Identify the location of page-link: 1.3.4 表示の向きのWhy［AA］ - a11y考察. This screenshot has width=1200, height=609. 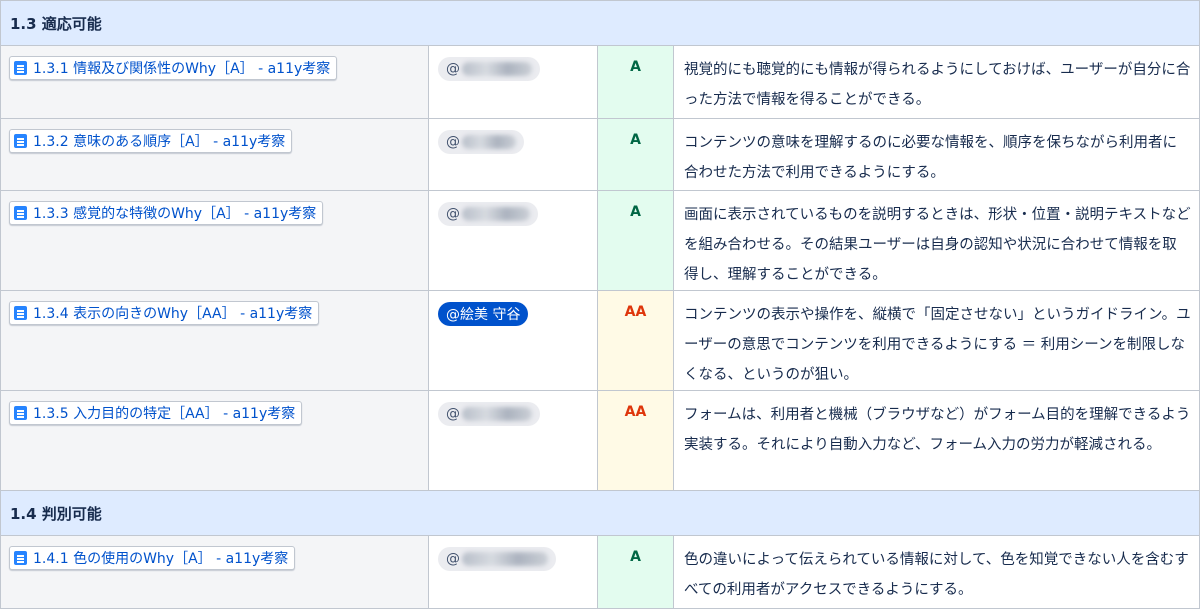
(164, 313).